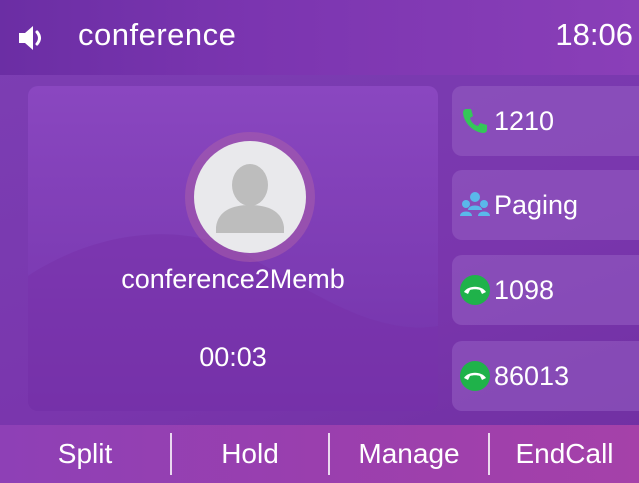  What do you see at coordinates (564, 454) in the screenshot?
I see `endcall-button: EndCall` at bounding box center [564, 454].